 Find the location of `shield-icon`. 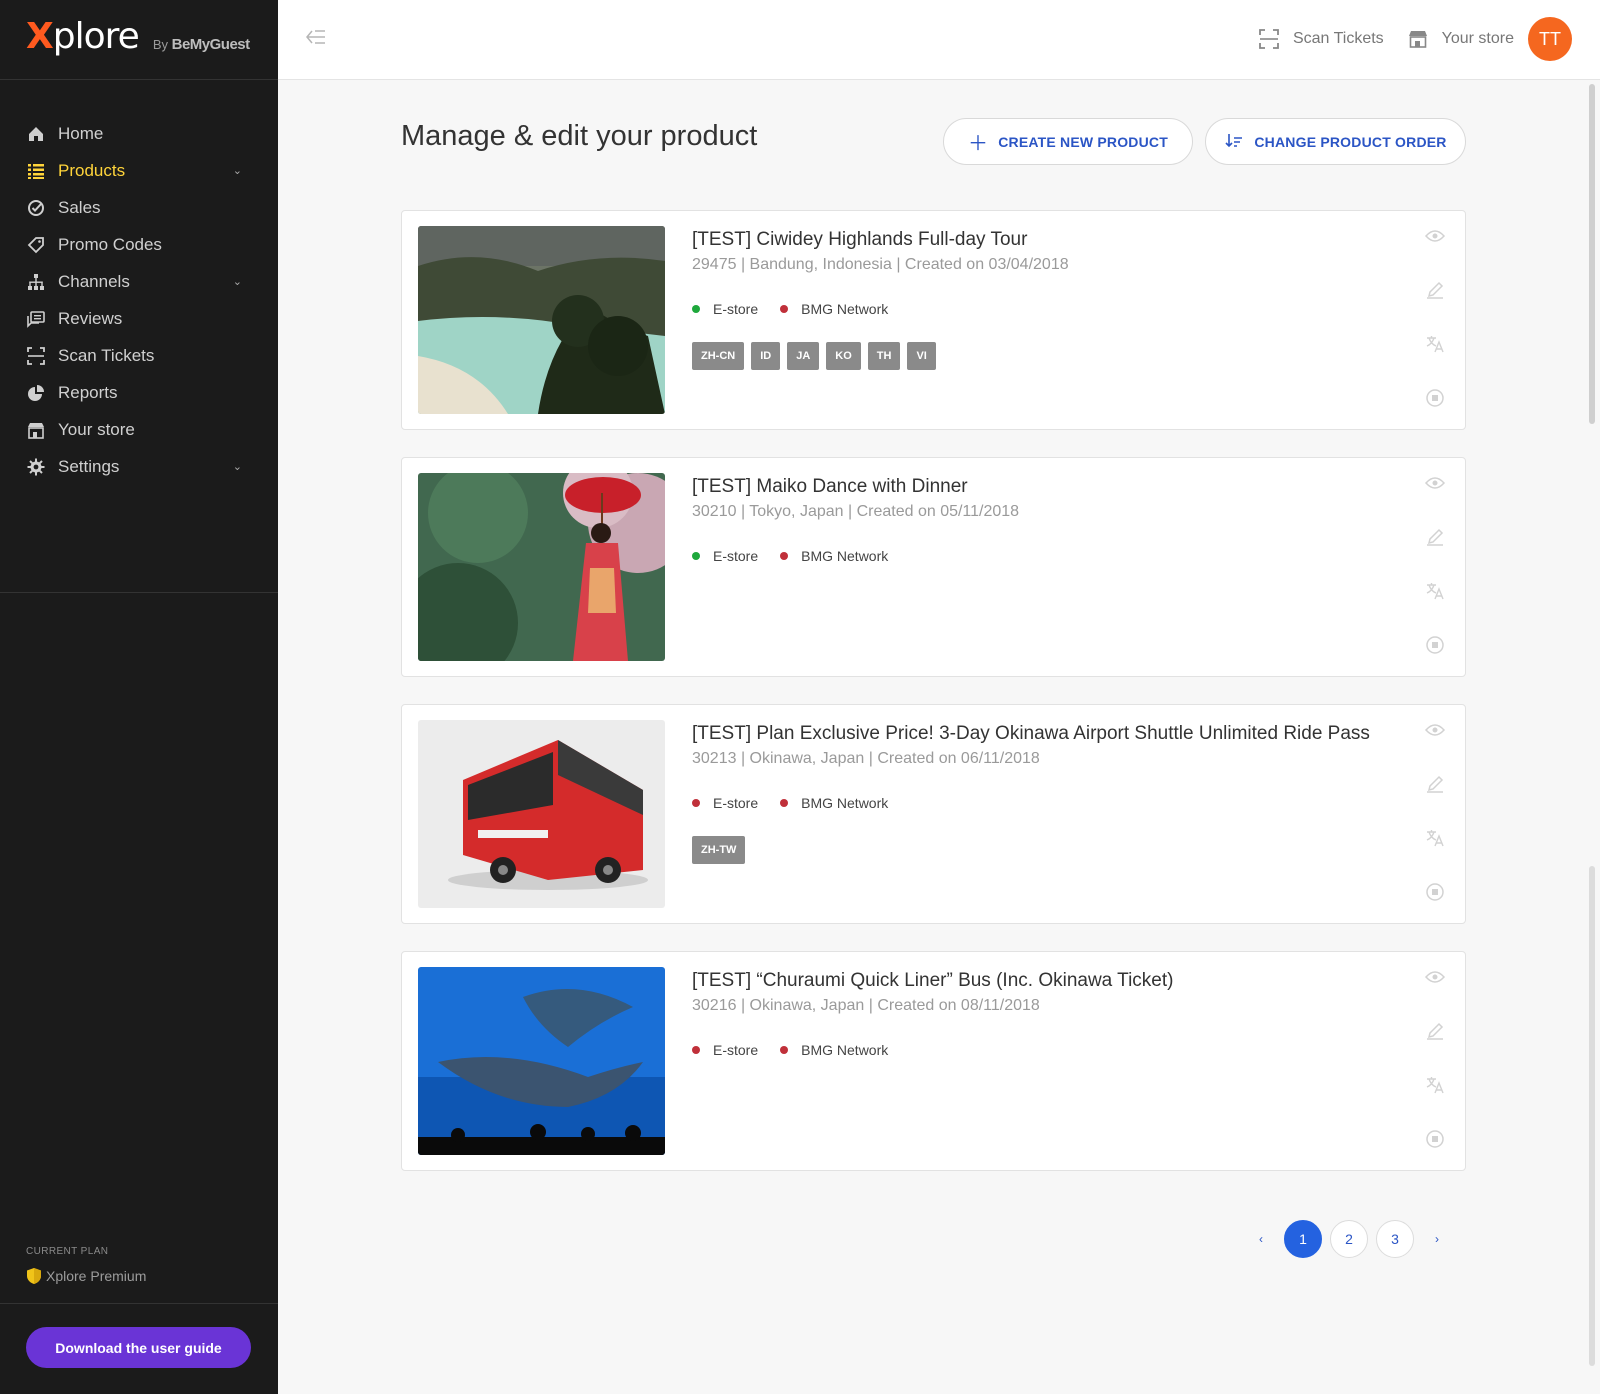

shield-icon is located at coordinates (34, 1276).